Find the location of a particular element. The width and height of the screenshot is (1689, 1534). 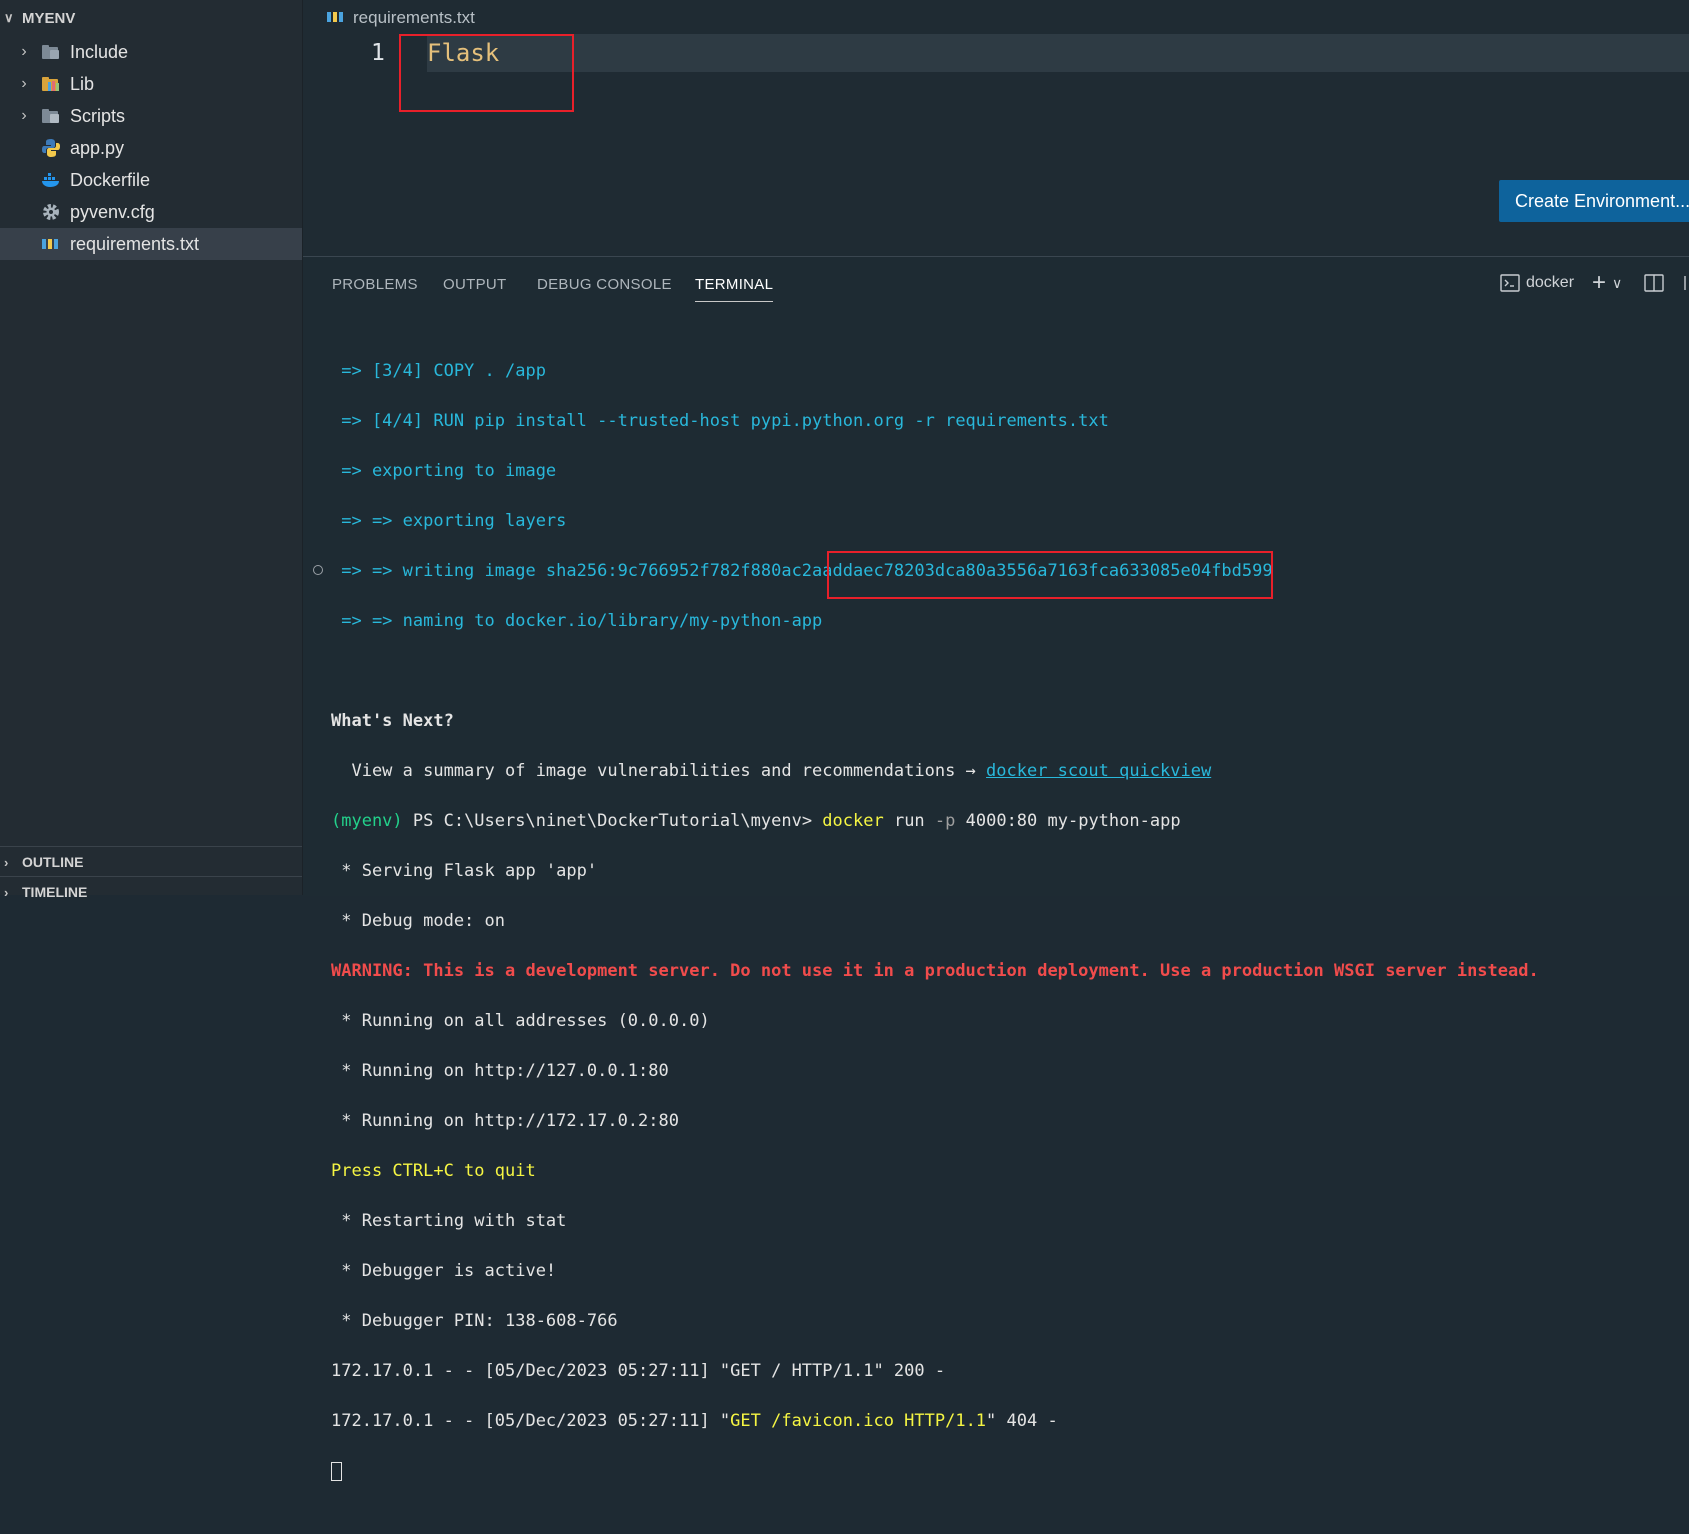

editor-tab-requirements: requirements.txt is located at coordinates (401, 18).